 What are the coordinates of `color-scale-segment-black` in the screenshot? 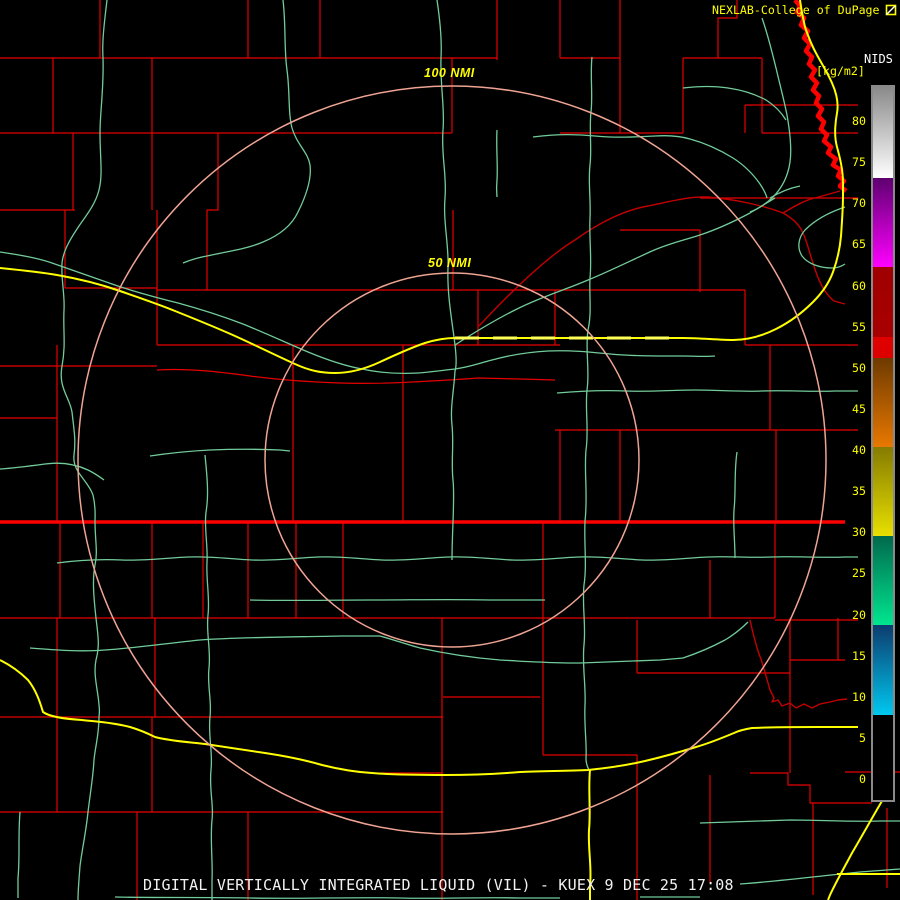 It's located at (883, 757).